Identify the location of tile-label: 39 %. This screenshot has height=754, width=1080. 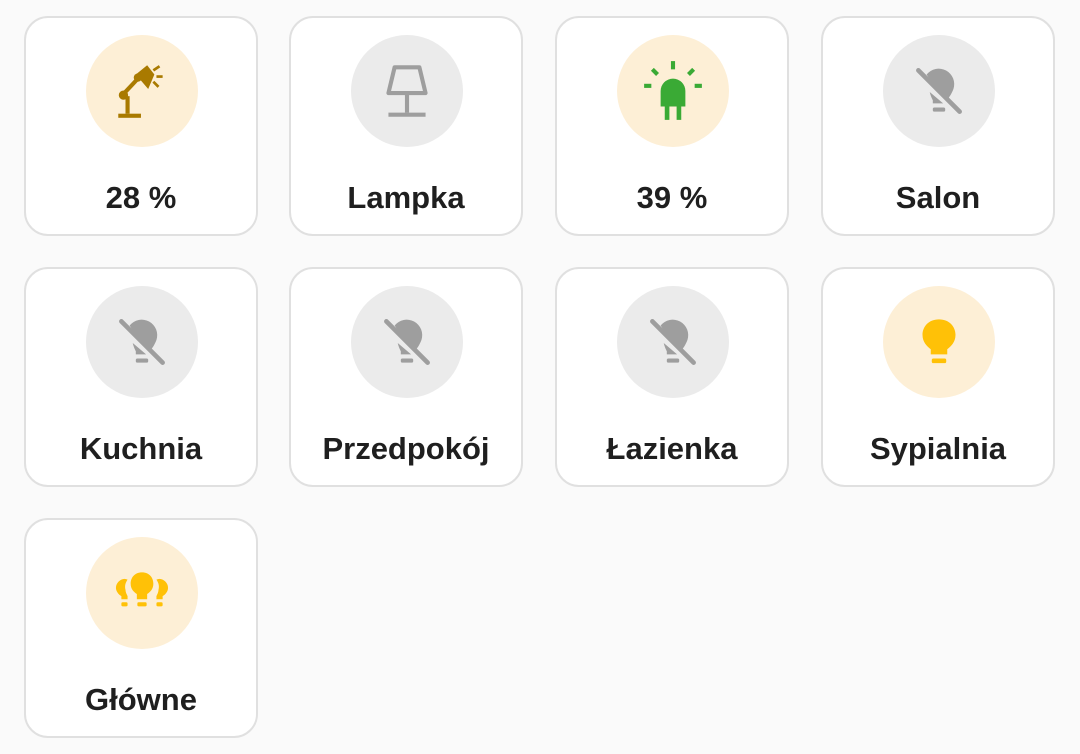
(672, 197).